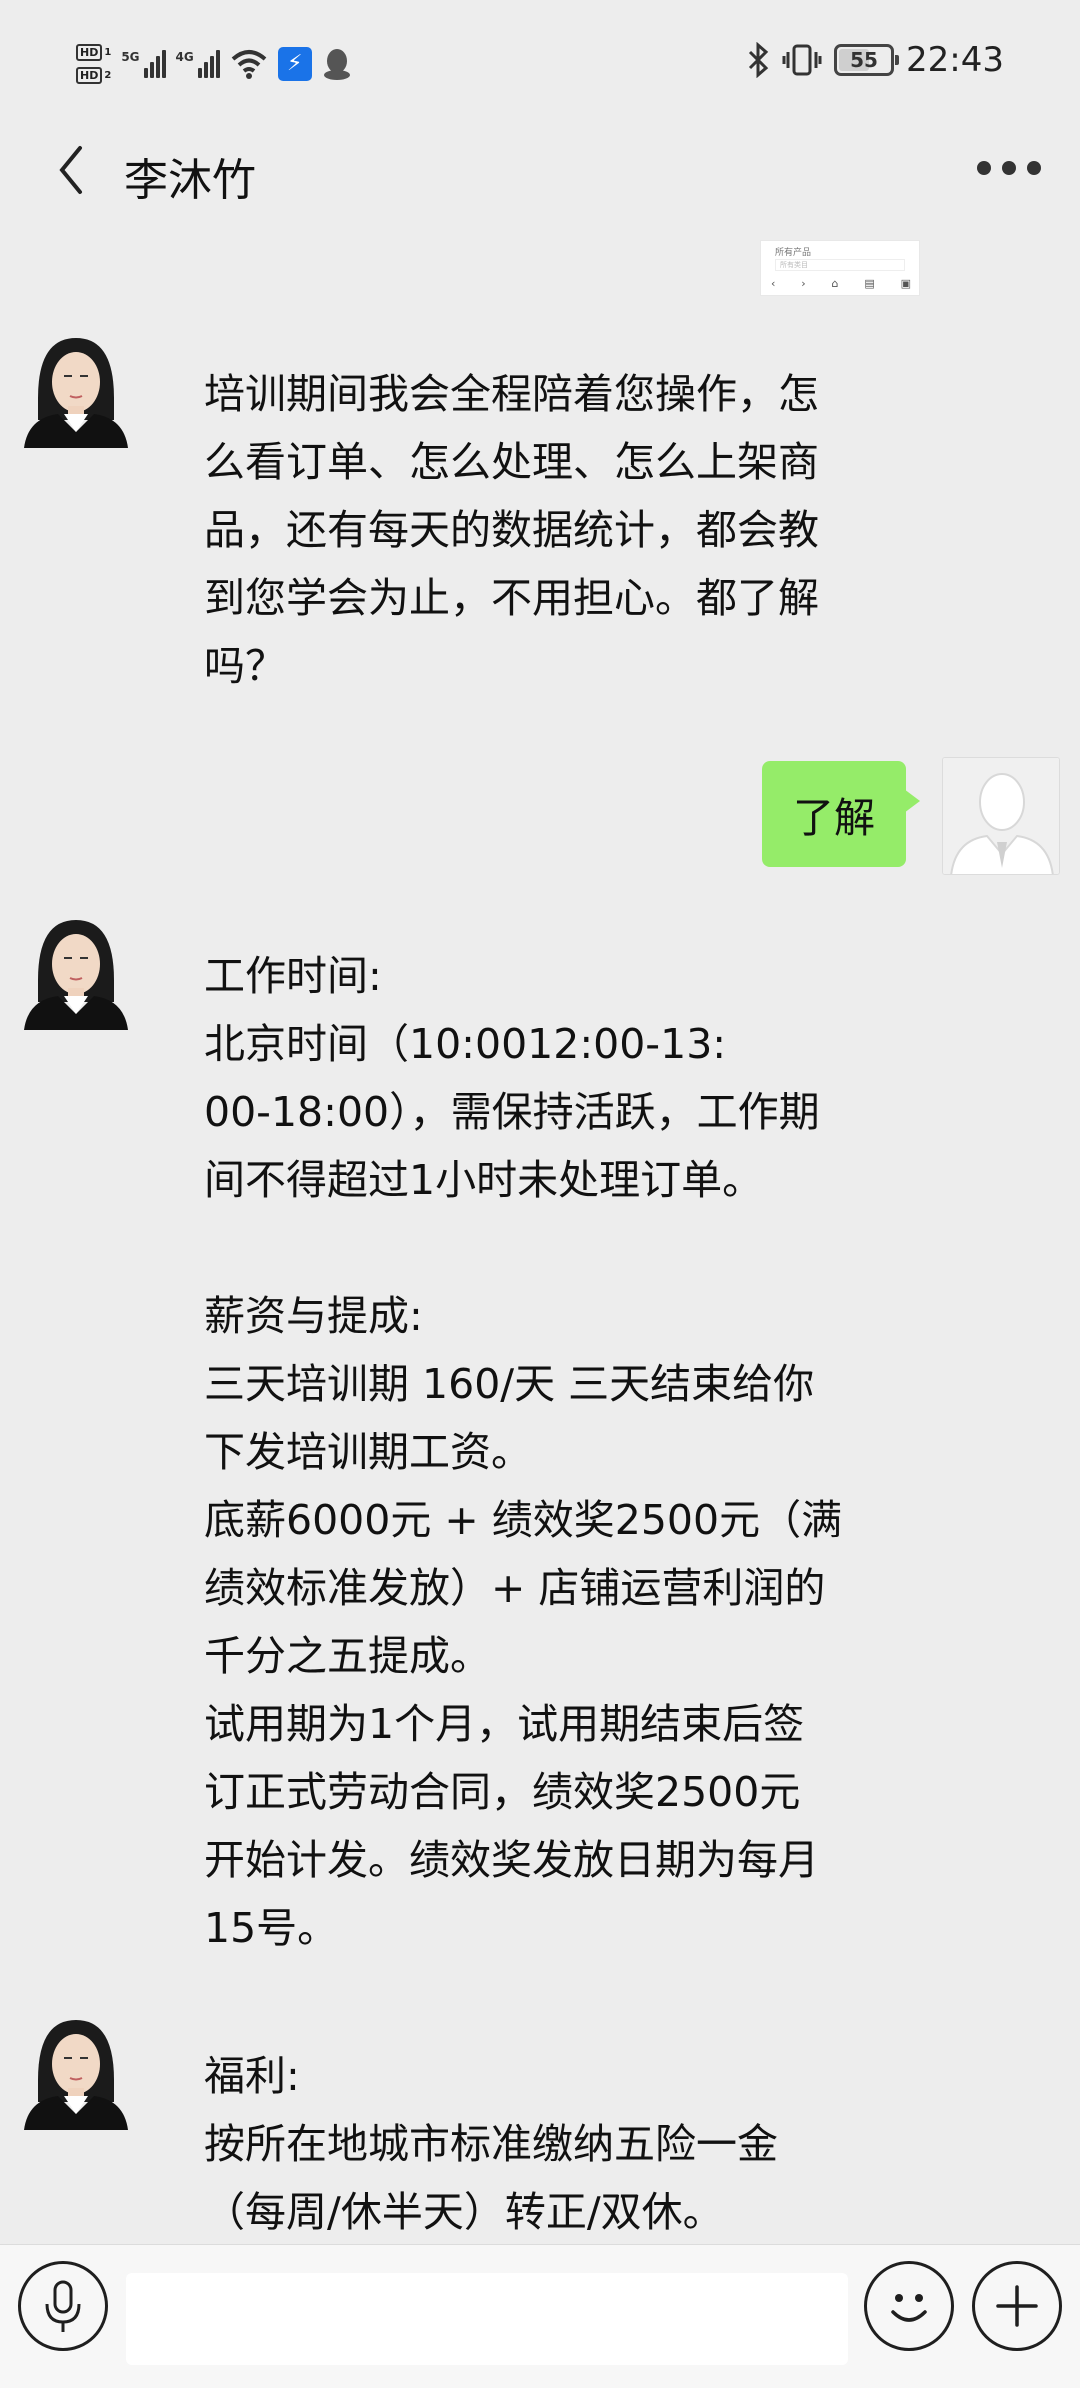 The width and height of the screenshot is (1080, 2388). Describe the element at coordinates (773, 283) in the screenshot. I see `thumbnail-back-icon: ‹` at that location.